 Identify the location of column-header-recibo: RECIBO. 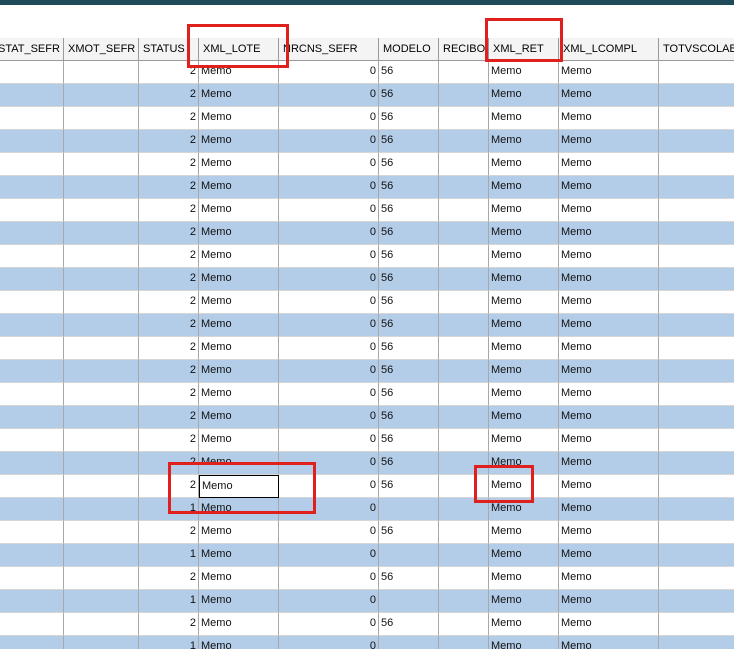
(464, 49).